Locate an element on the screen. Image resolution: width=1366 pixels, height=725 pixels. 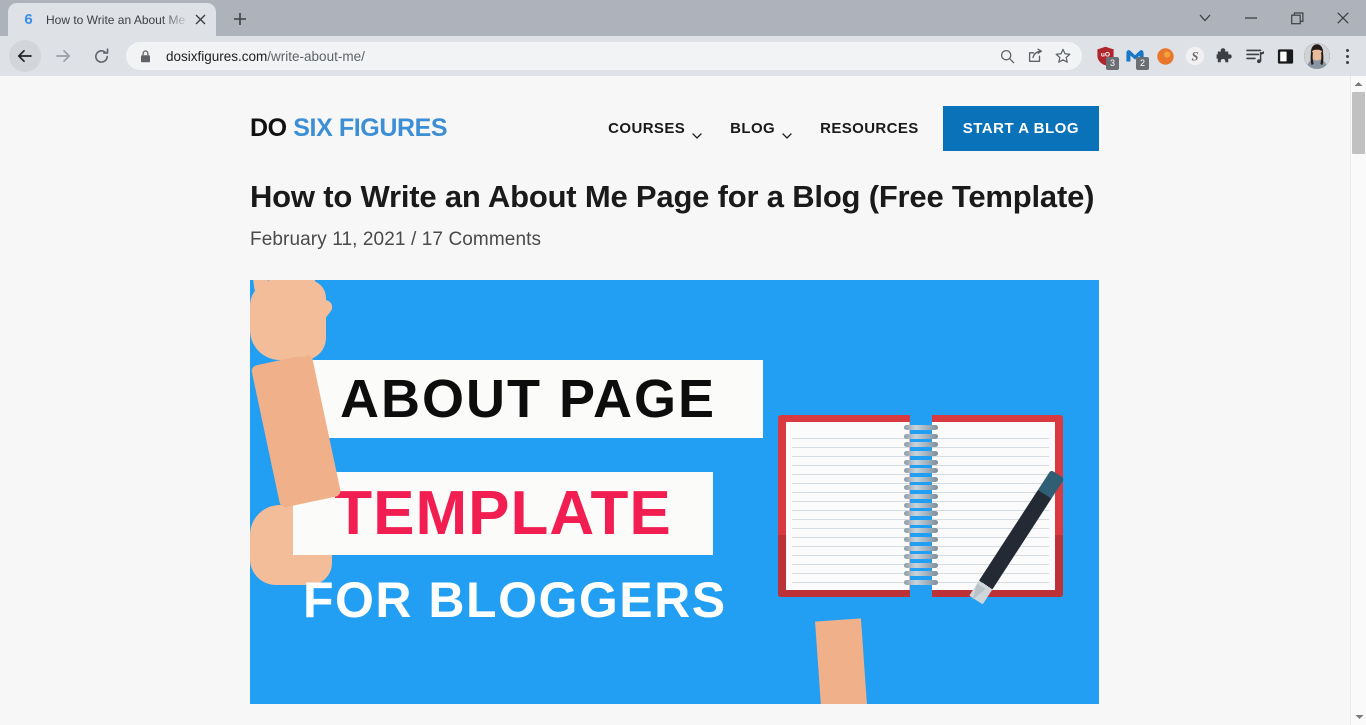
nav-item-resources: RESOURCES is located at coordinates (869, 128).